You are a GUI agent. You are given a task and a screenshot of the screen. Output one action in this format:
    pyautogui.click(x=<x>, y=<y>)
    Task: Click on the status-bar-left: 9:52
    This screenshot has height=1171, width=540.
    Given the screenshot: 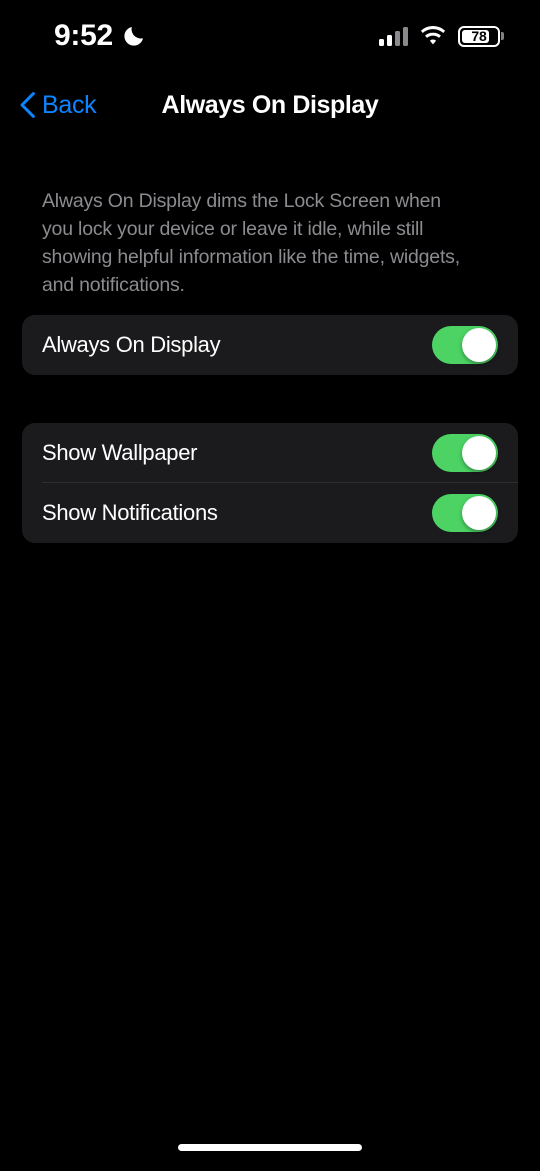 What is the action you would take?
    pyautogui.click(x=100, y=36)
    